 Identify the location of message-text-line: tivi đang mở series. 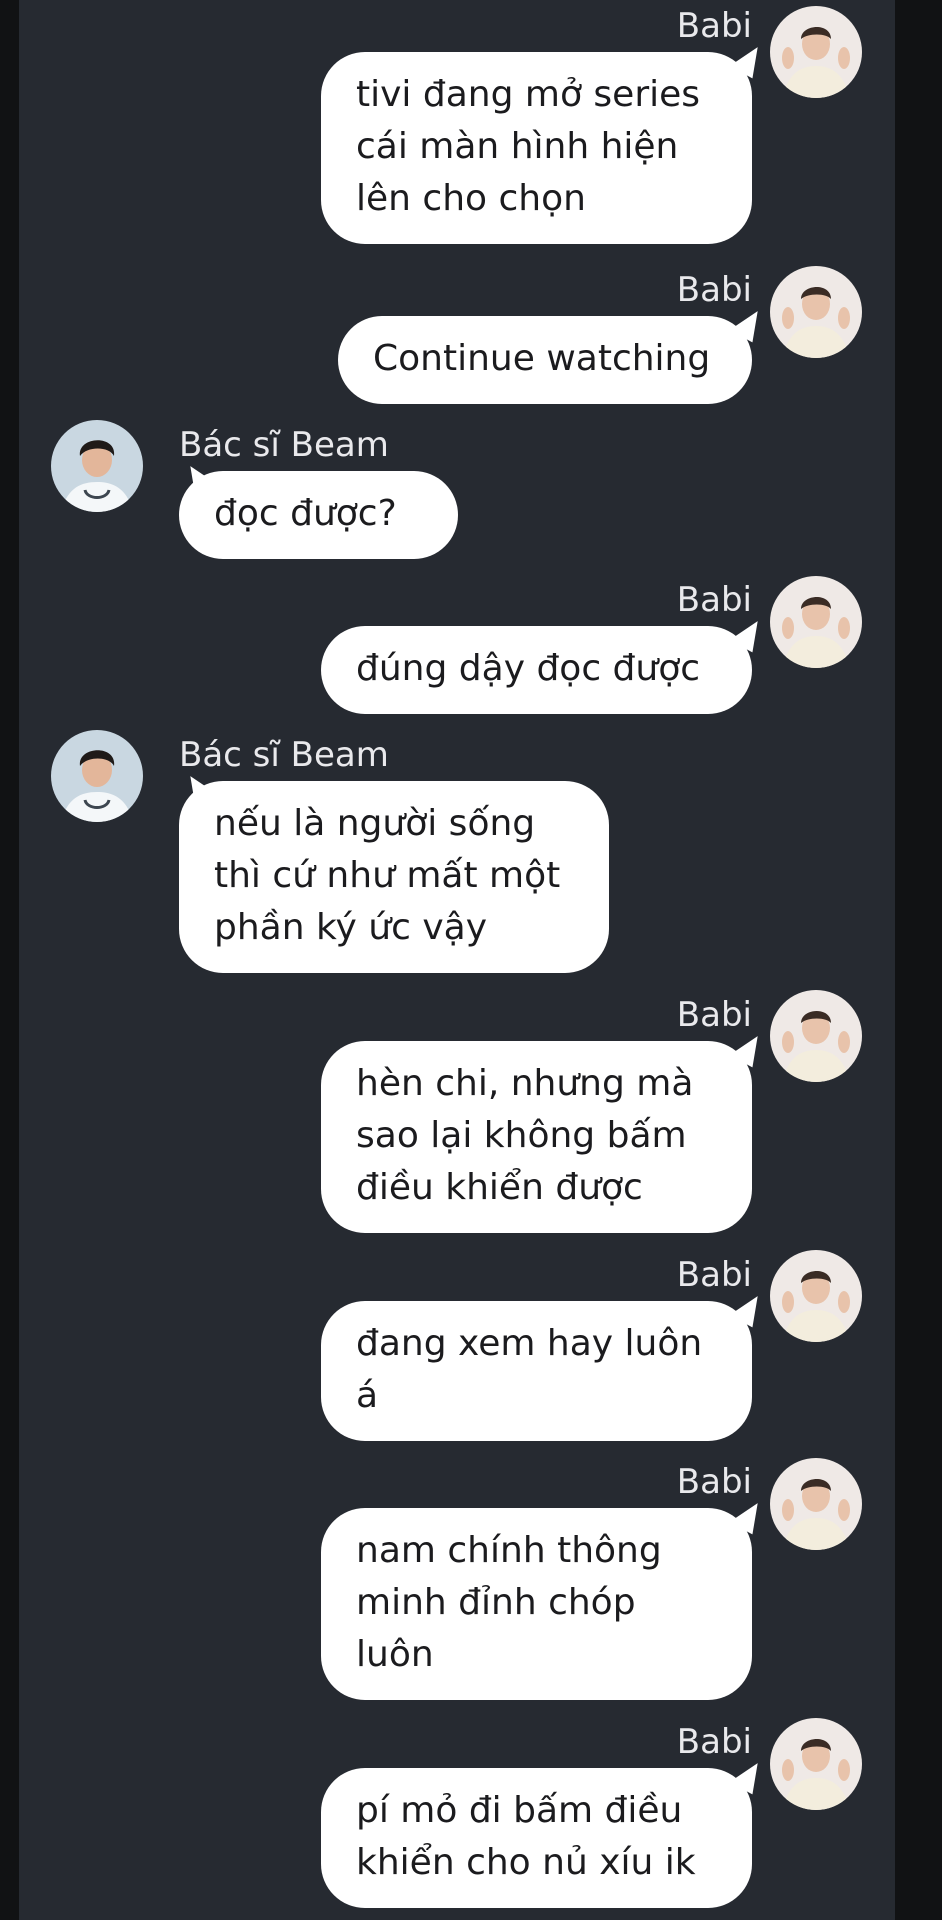
(528, 94).